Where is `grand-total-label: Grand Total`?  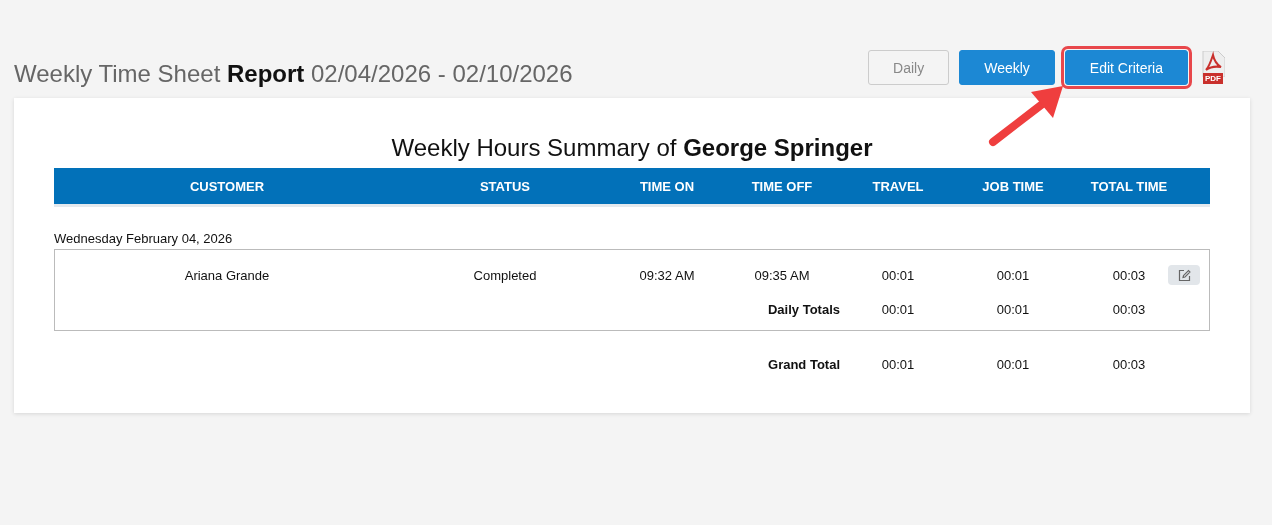
grand-total-label: Grand Total is located at coordinates (803, 364).